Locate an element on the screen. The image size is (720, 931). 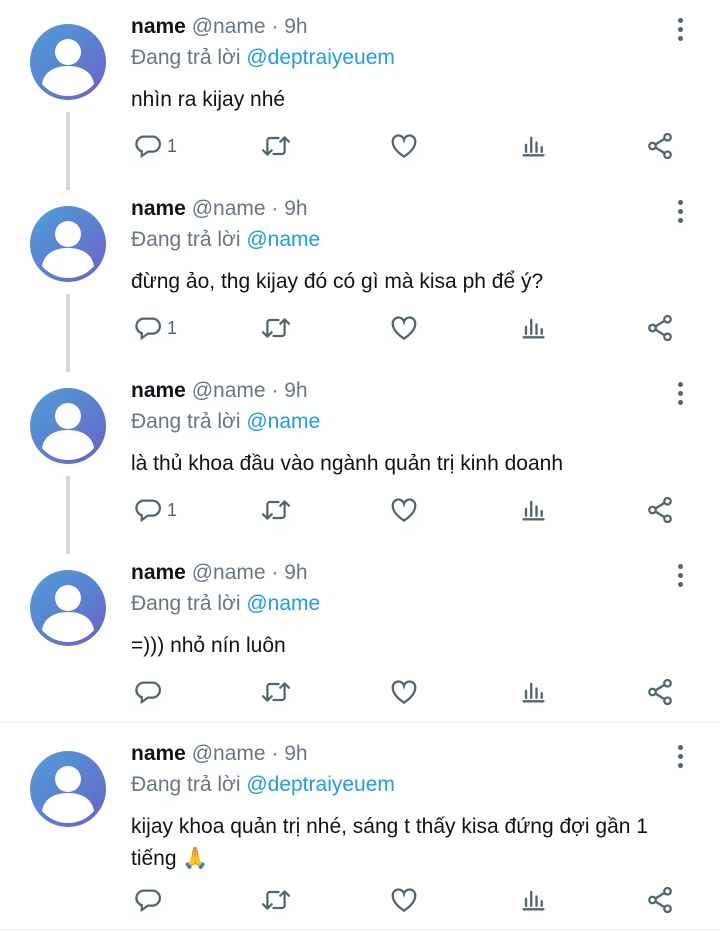
divider is located at coordinates (360, 929).